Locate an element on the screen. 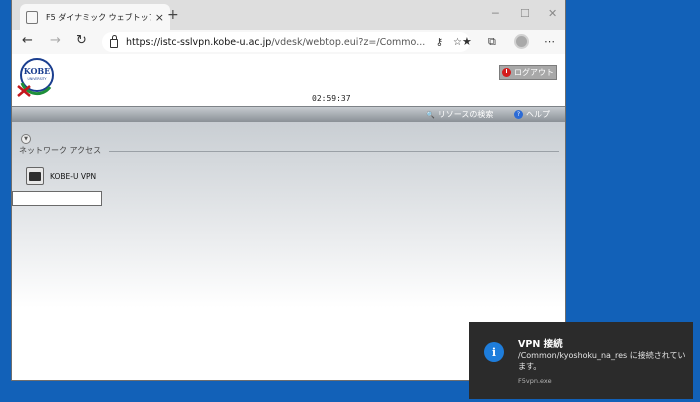 Image resolution: width=700 pixels, height=402 pixels. notification-body: /Common/kyoshoku_na_res に接続されています。 is located at coordinates (602, 361).